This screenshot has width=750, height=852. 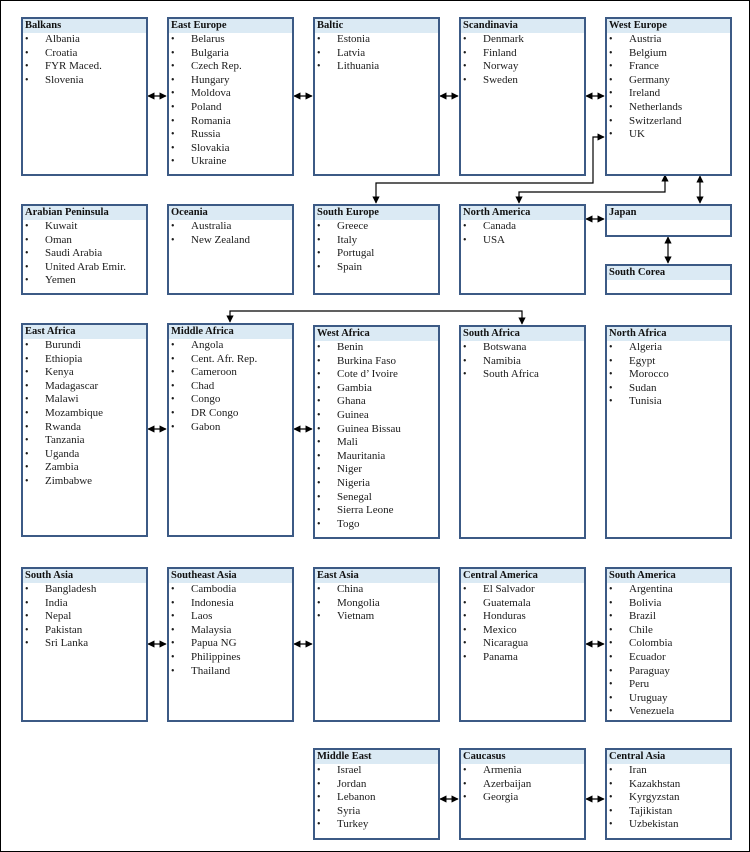 What do you see at coordinates (84, 268) in the screenshot?
I see `country-item: • United Arab Emir.` at bounding box center [84, 268].